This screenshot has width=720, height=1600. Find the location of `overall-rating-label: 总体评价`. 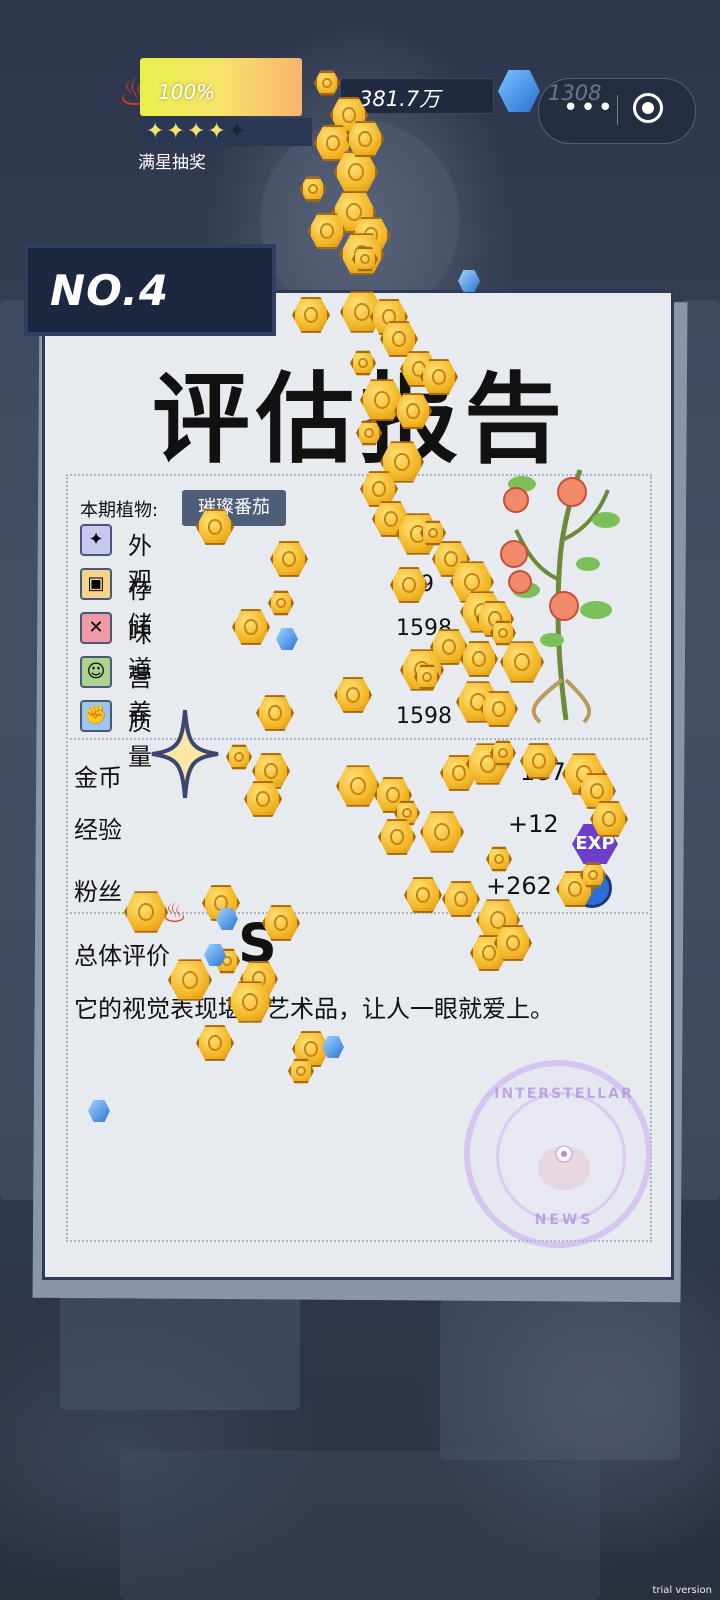

overall-rating-label: 总体评价 is located at coordinates (122, 956).